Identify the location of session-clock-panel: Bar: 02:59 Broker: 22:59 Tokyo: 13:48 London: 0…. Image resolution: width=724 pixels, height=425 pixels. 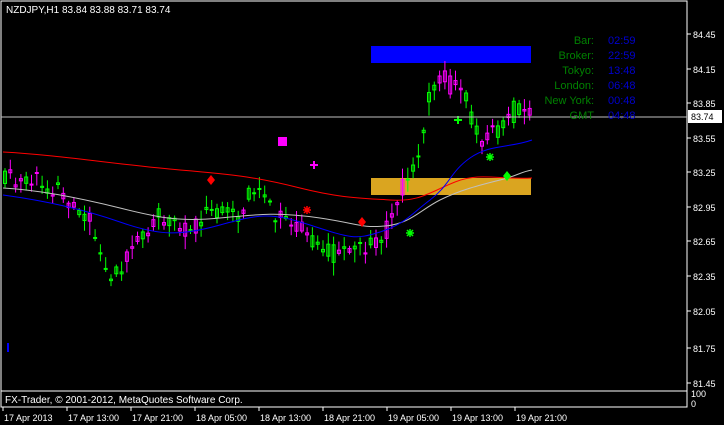
(589, 78).